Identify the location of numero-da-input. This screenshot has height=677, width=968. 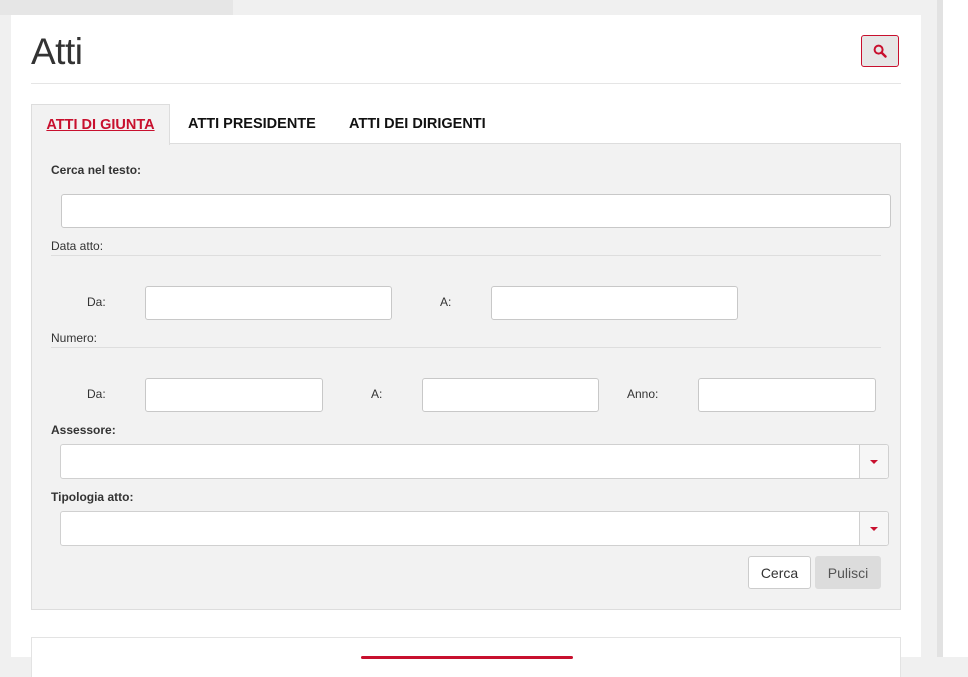
(234, 395).